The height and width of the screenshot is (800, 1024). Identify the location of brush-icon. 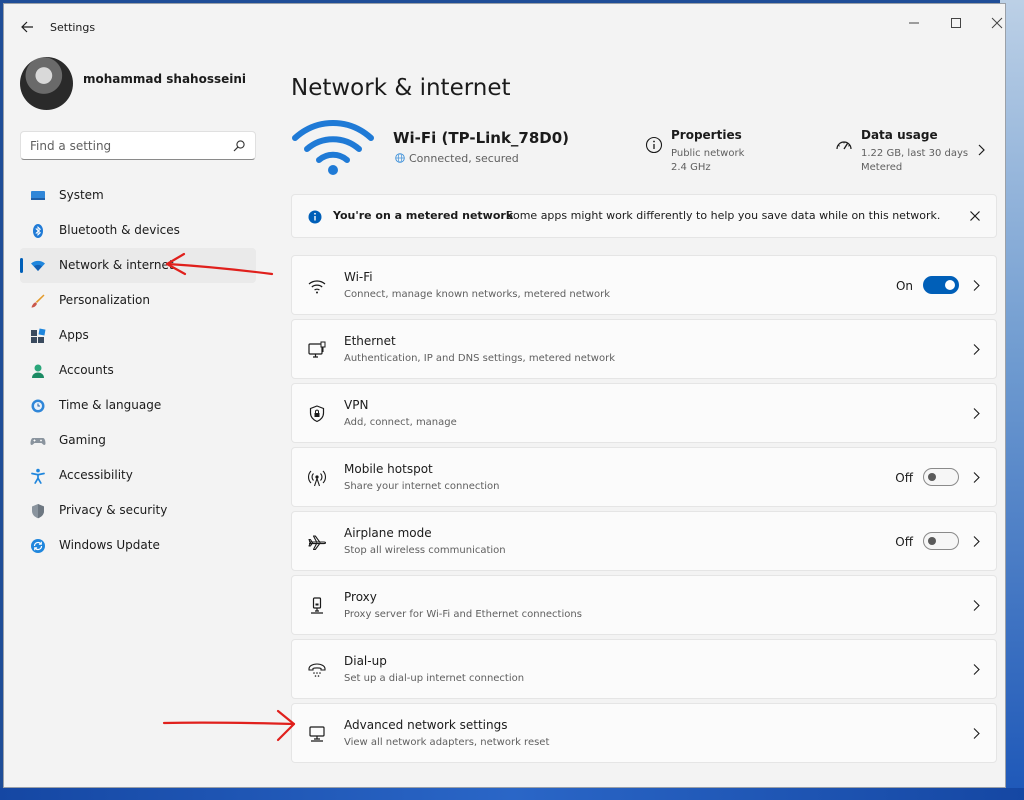
(38, 301).